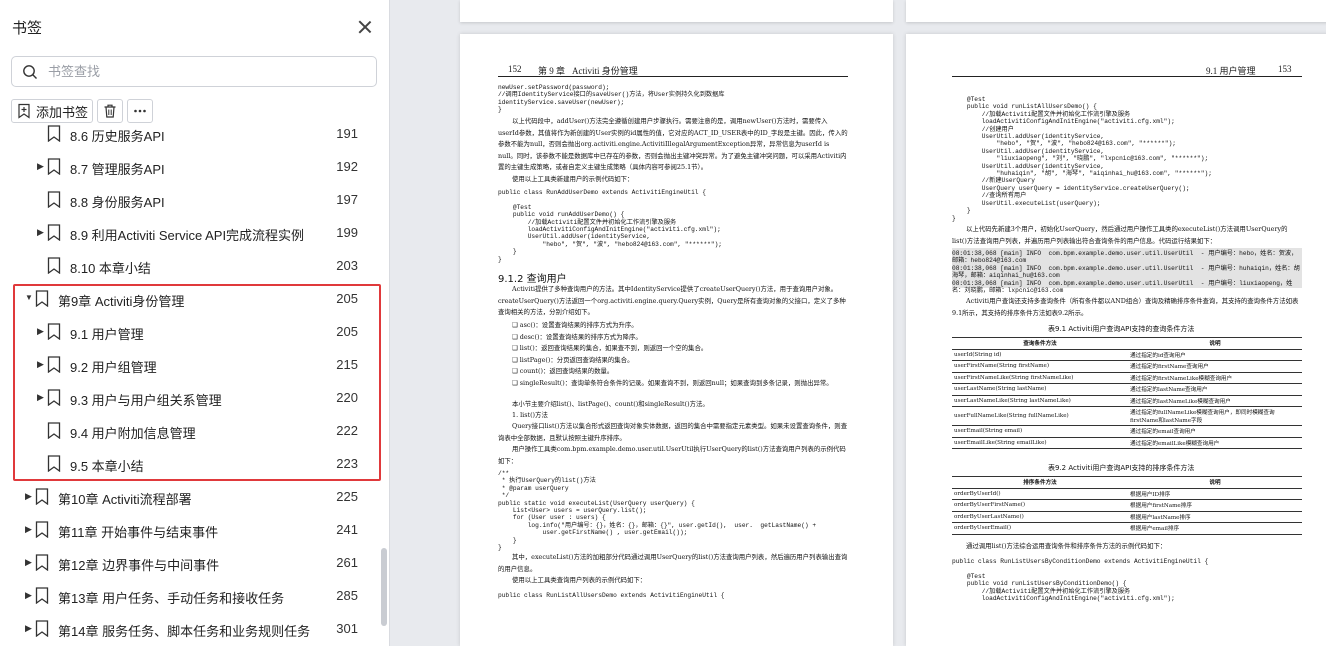 This screenshot has height=646, width=1326. I want to click on bookmark-item-label: 第10章 Activiti流程部署, so click(125, 499).